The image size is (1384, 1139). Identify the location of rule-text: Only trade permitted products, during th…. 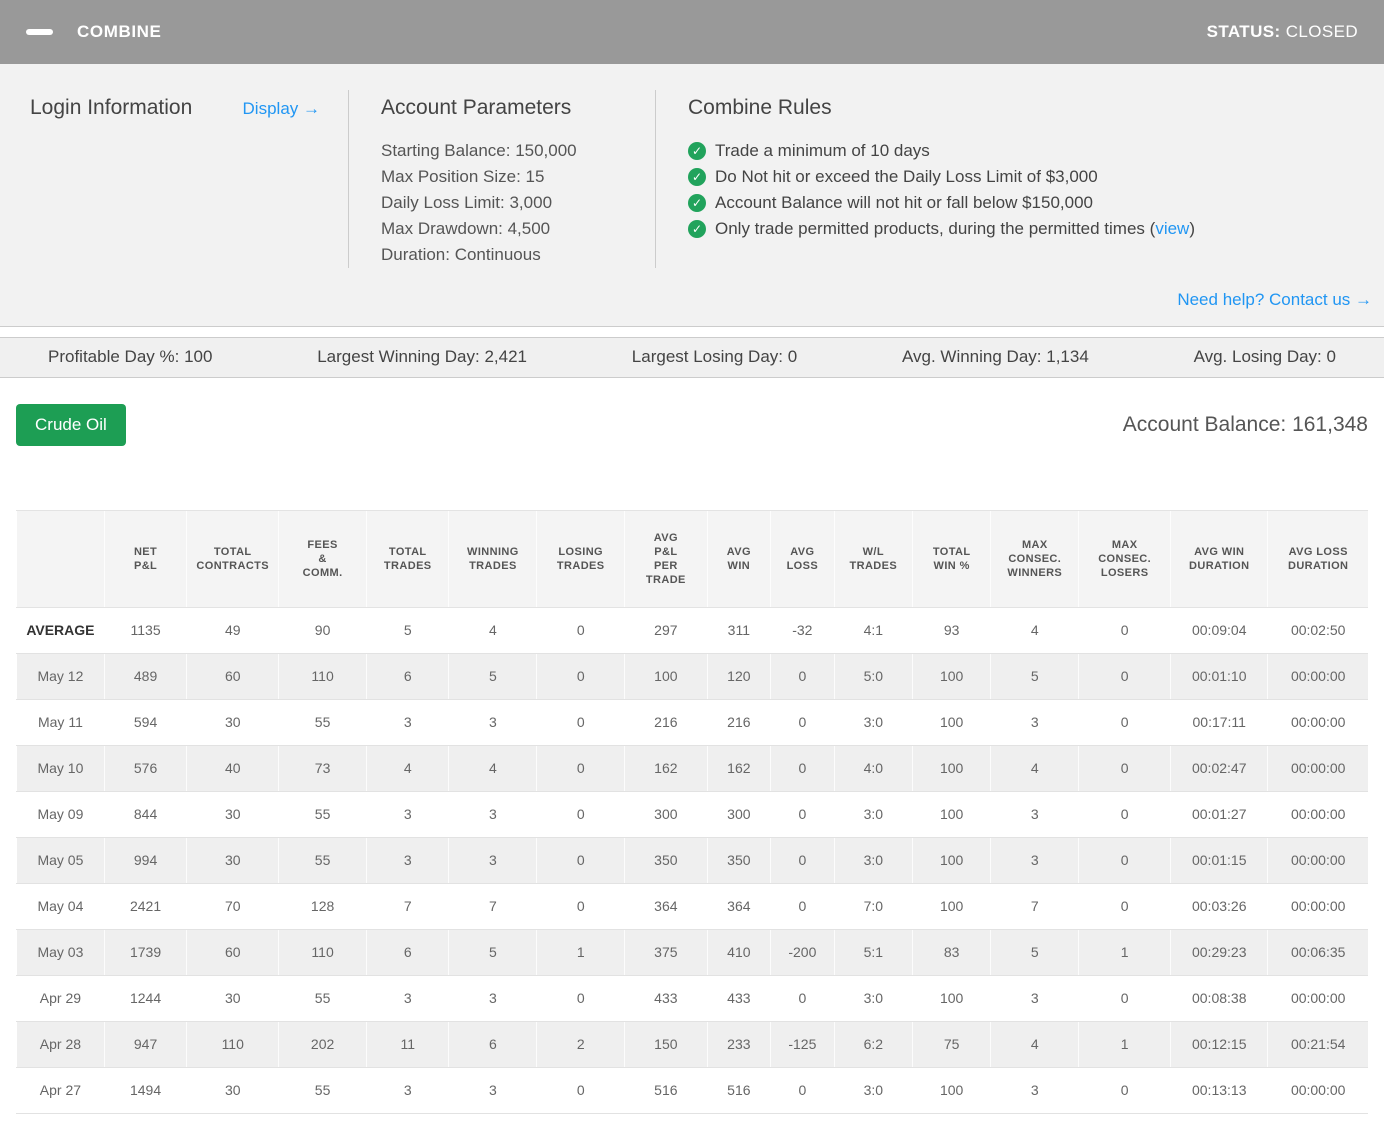
(935, 228).